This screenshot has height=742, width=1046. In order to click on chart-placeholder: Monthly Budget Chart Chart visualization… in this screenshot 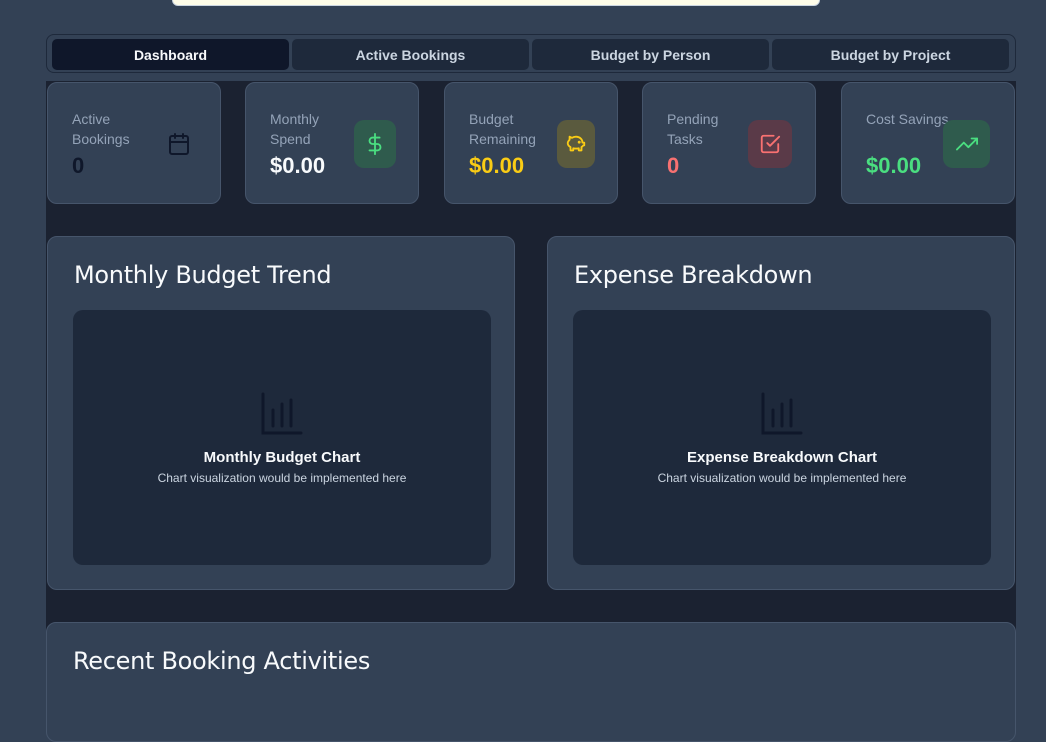, I will do `click(282, 437)`.